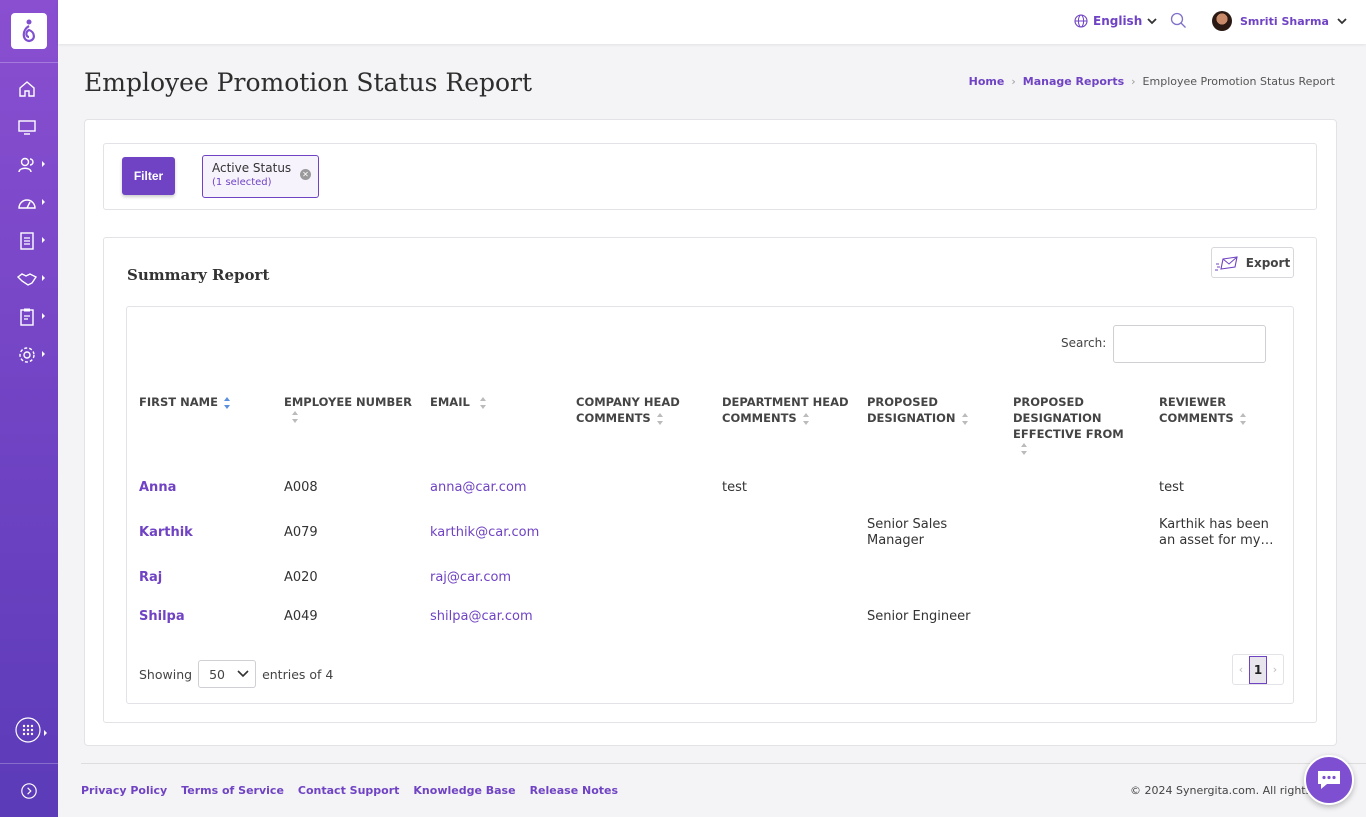  I want to click on breadcrumb-home: Home, so click(987, 81).